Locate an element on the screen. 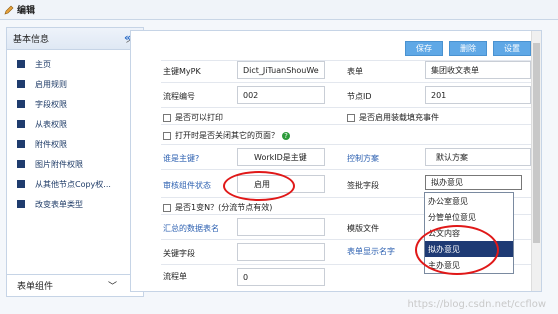 Image resolution: width=558 pixels, height=314 pixels. open-close-option: 打开时是否关闭其它的页面？? is located at coordinates (226, 135).